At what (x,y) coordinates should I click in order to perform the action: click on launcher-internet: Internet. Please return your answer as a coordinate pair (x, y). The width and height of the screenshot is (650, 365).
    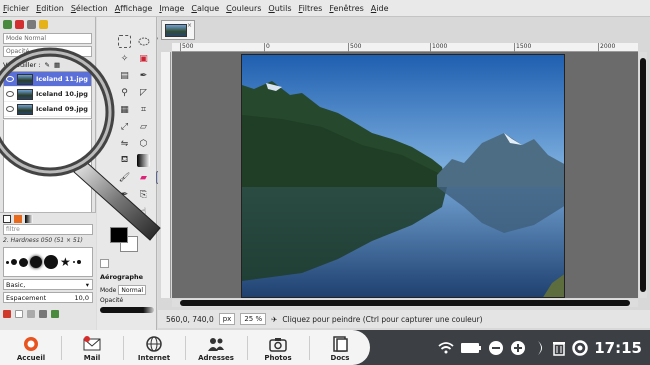
    Looking at the image, I should click on (154, 347).